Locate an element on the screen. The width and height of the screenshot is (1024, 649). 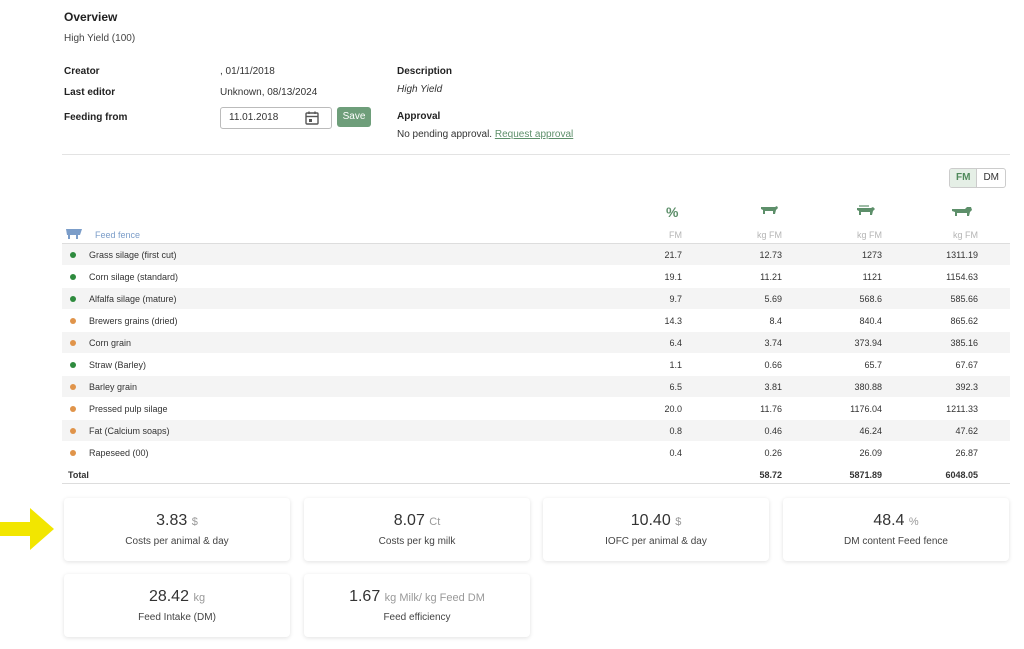
highlight-arrow-icon is located at coordinates (27, 529).